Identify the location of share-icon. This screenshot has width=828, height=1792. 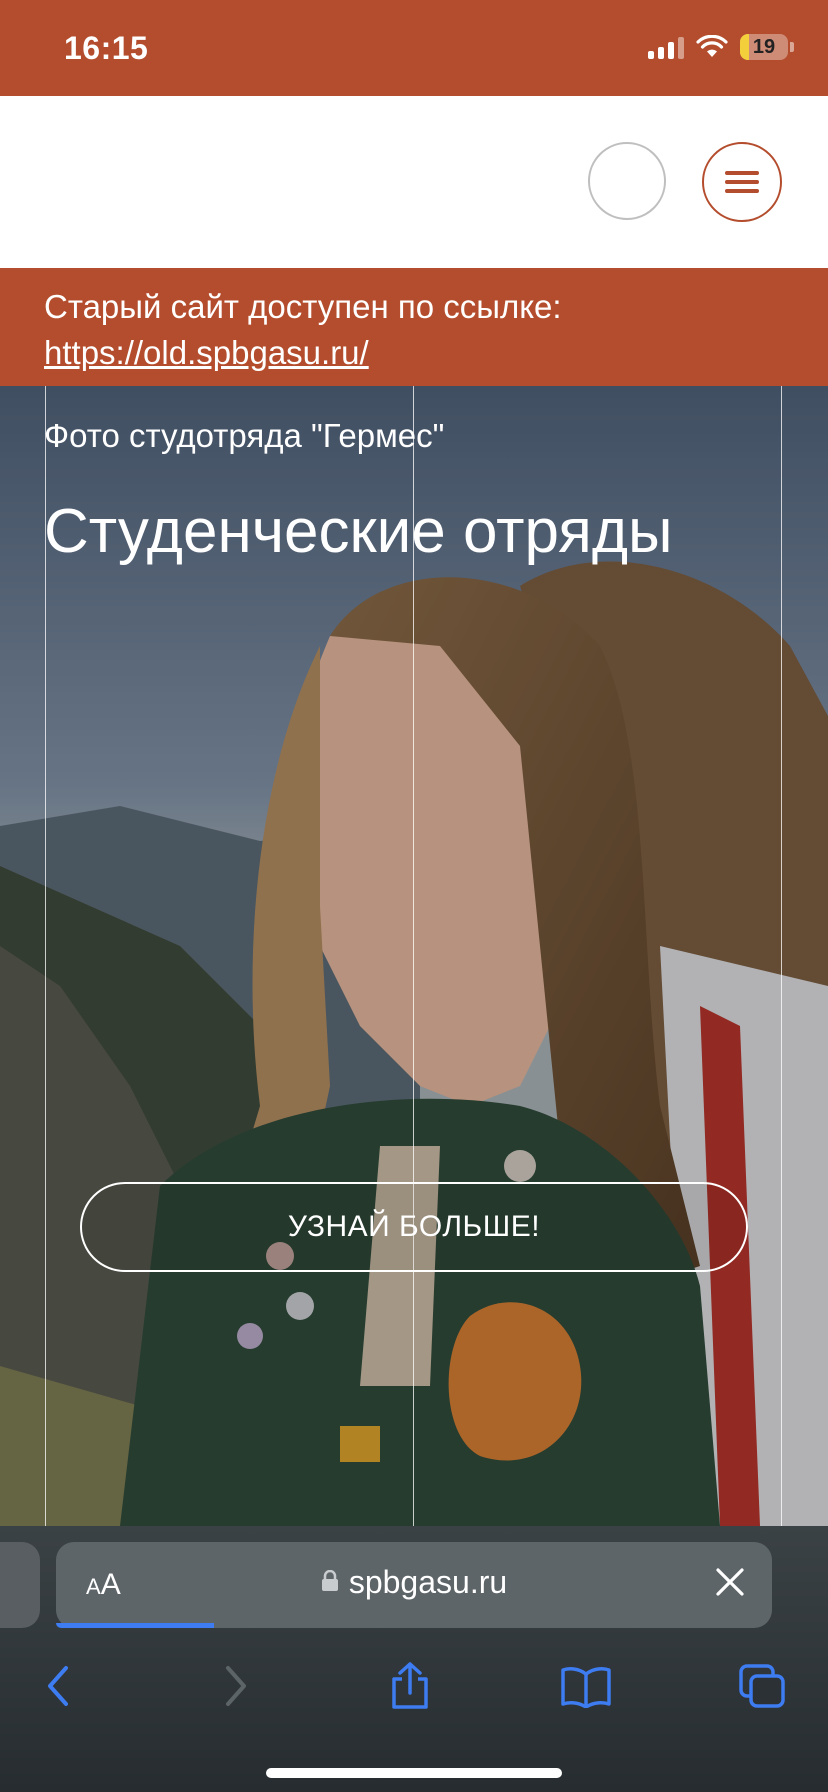
(410, 1685).